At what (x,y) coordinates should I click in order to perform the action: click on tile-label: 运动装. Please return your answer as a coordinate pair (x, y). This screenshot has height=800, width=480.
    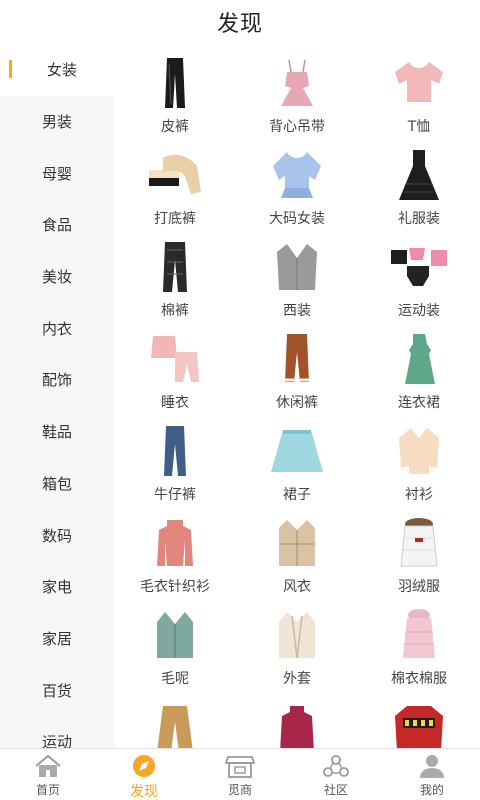
    Looking at the image, I should click on (419, 311).